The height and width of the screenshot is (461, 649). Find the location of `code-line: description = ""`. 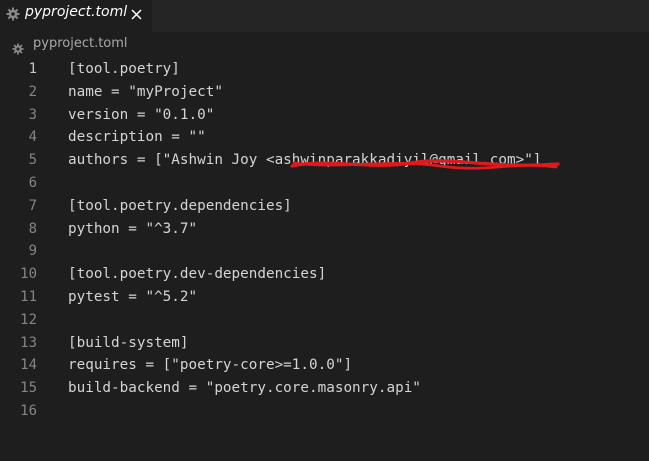

code-line: description = "" is located at coordinates (304, 137).